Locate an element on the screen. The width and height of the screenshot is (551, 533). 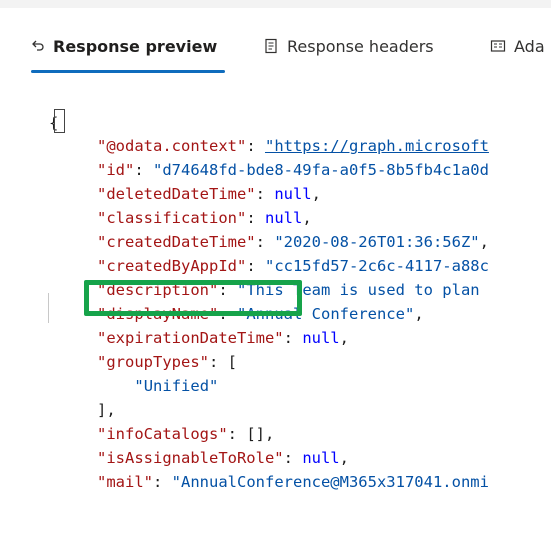
undo-arrow-icon is located at coordinates (38, 46).